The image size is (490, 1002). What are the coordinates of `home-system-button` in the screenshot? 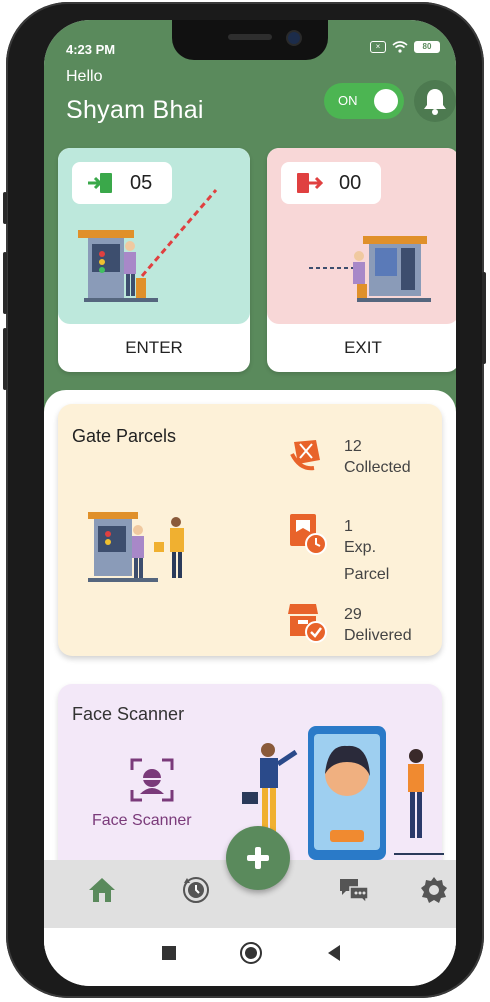 It's located at (251, 953).